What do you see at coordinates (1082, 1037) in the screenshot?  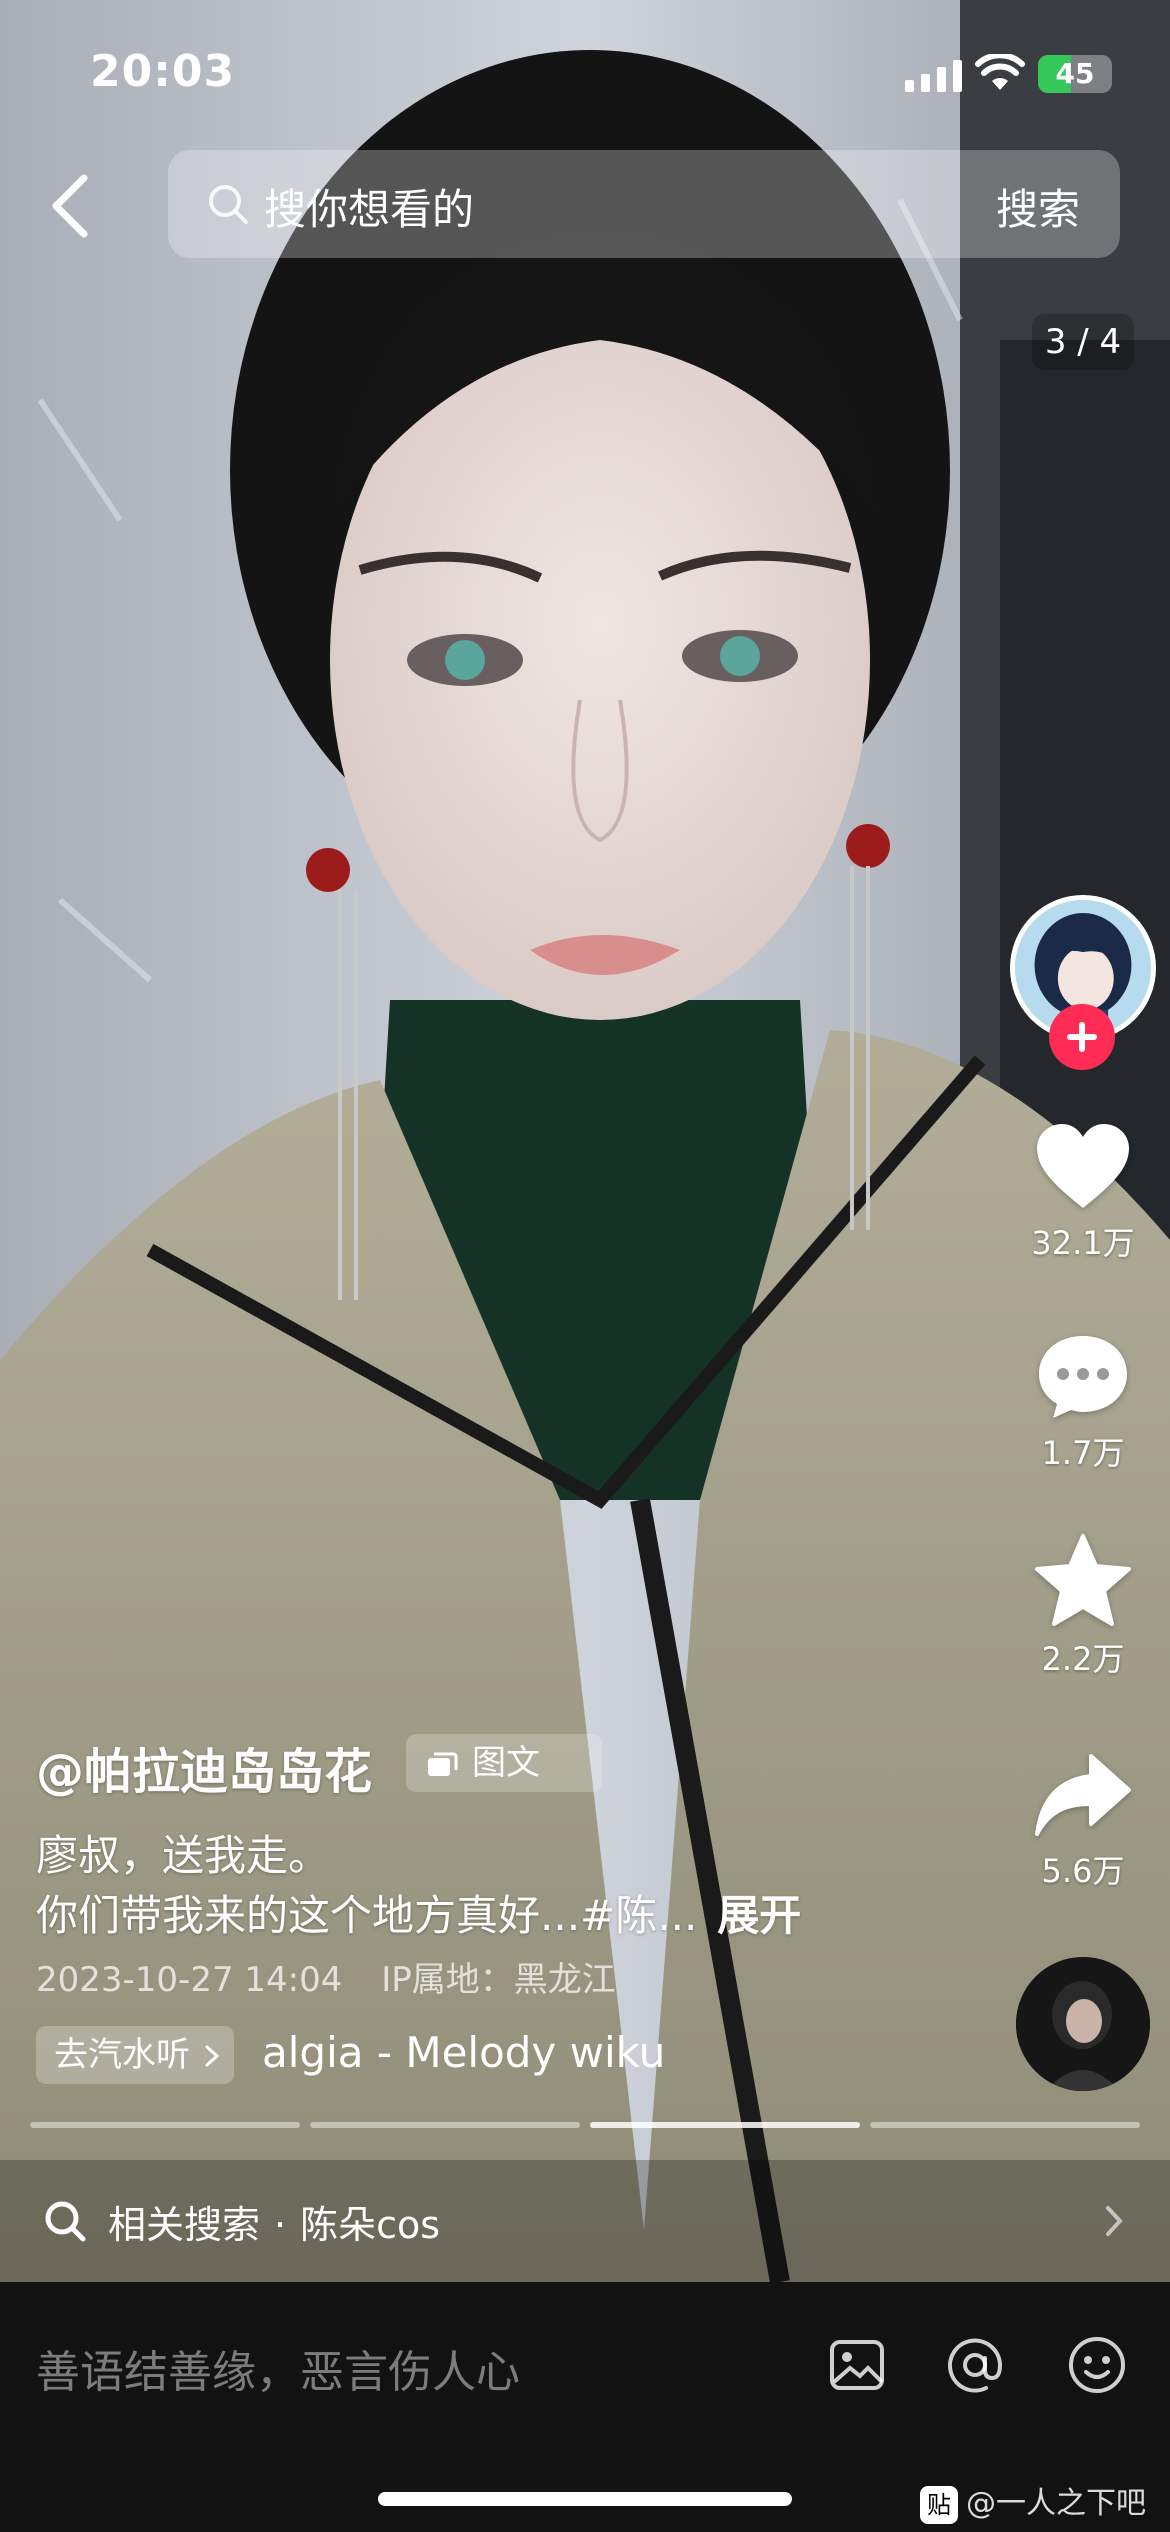 I see `follow-plus-button` at bounding box center [1082, 1037].